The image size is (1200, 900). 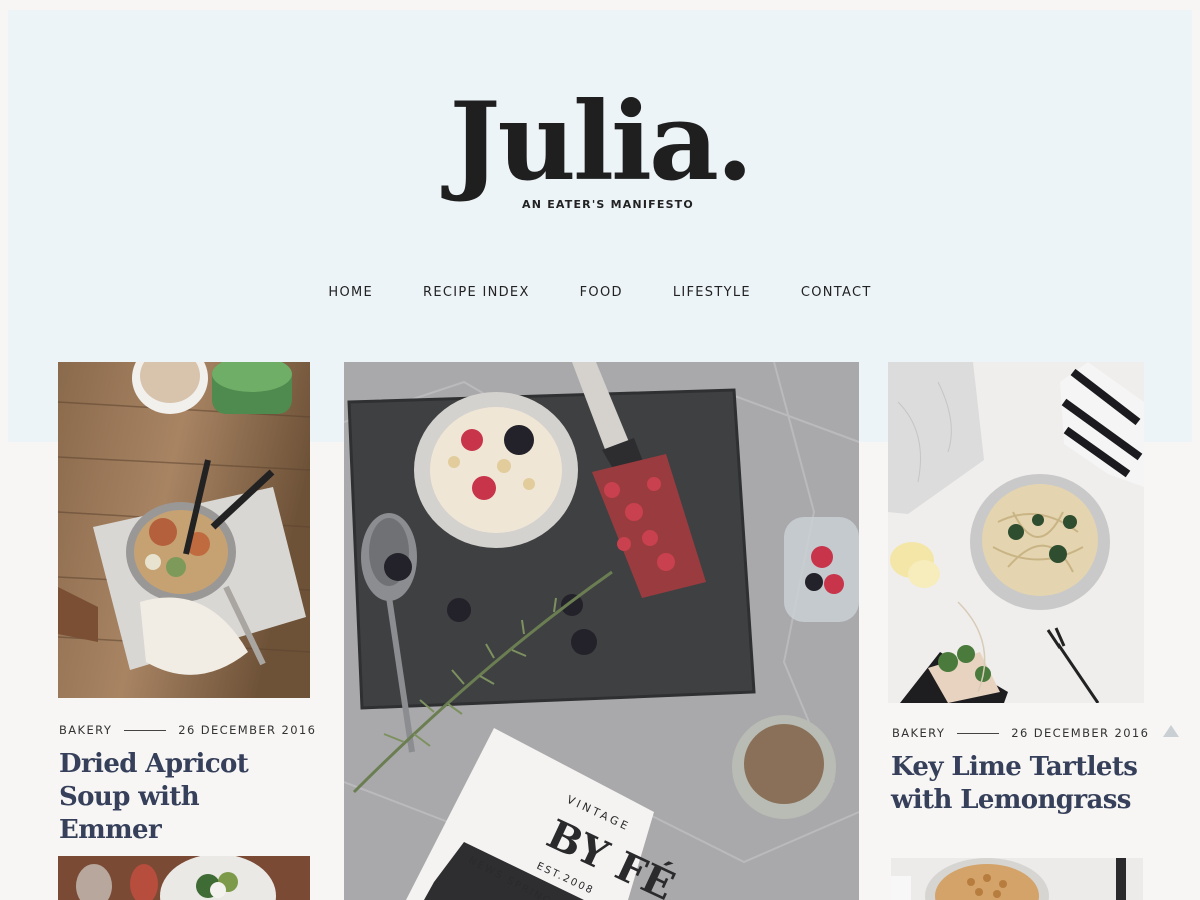 What do you see at coordinates (350, 292) in the screenshot?
I see `nav-item-home: HOME` at bounding box center [350, 292].